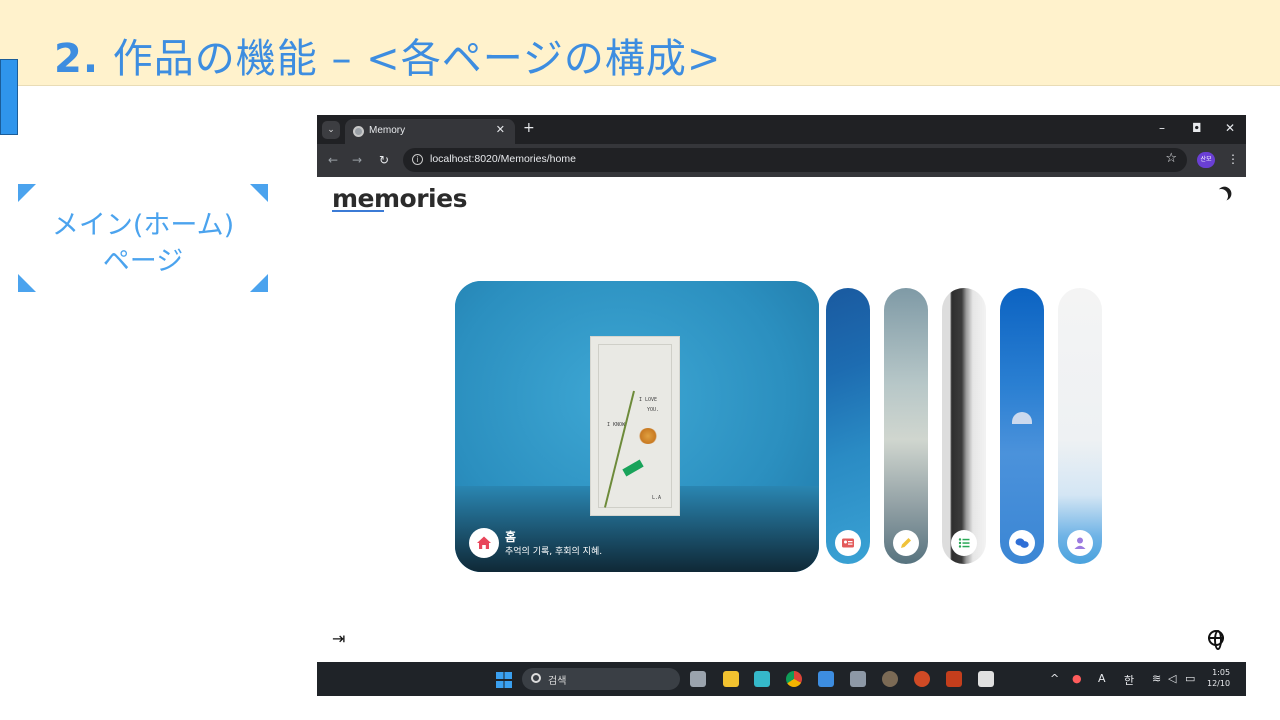  Describe the element at coordinates (536, 678) in the screenshot. I see `search-icon` at that location.